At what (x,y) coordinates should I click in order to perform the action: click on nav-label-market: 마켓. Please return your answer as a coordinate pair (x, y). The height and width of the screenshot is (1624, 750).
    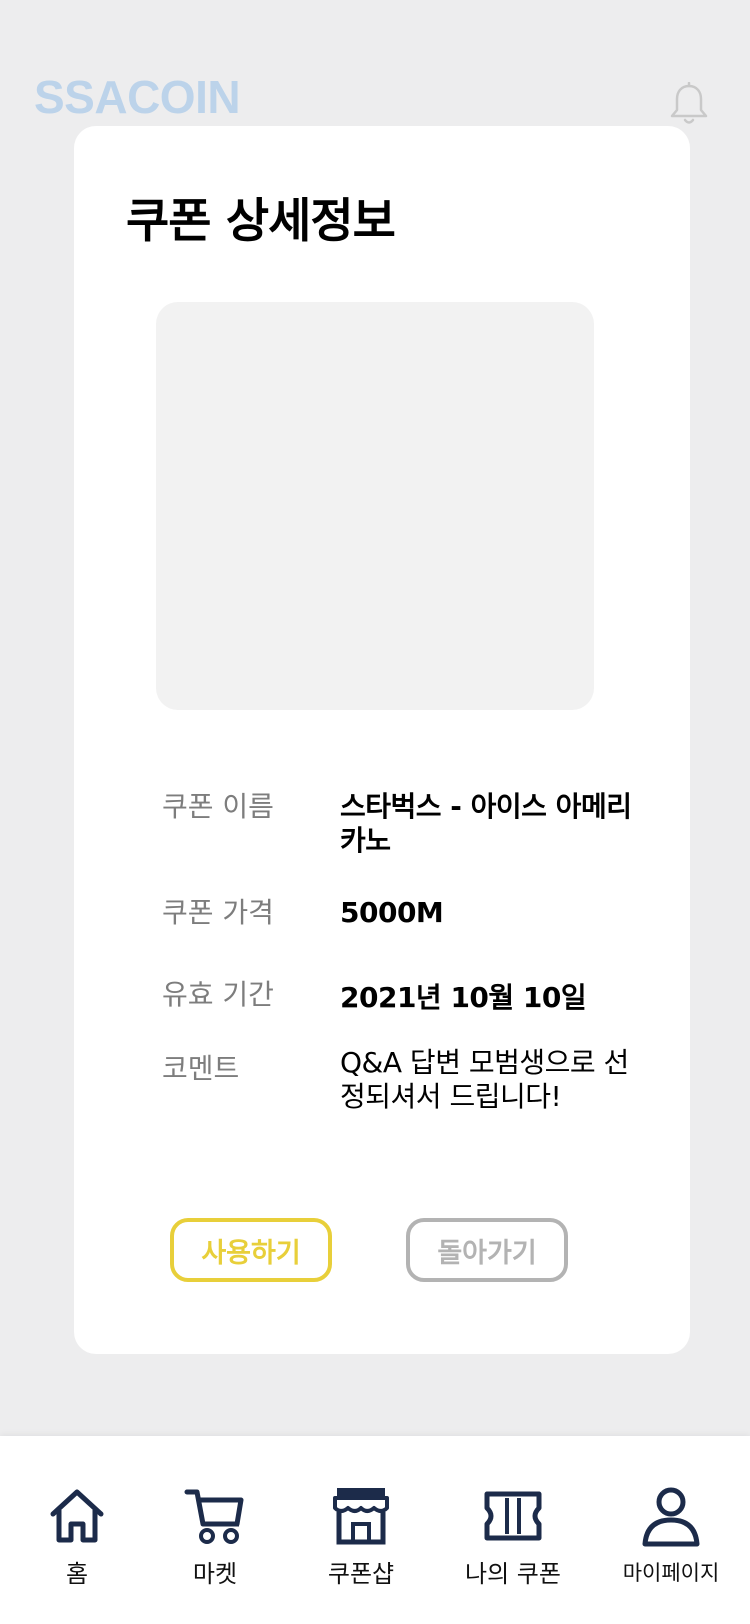
    Looking at the image, I should click on (215, 1574).